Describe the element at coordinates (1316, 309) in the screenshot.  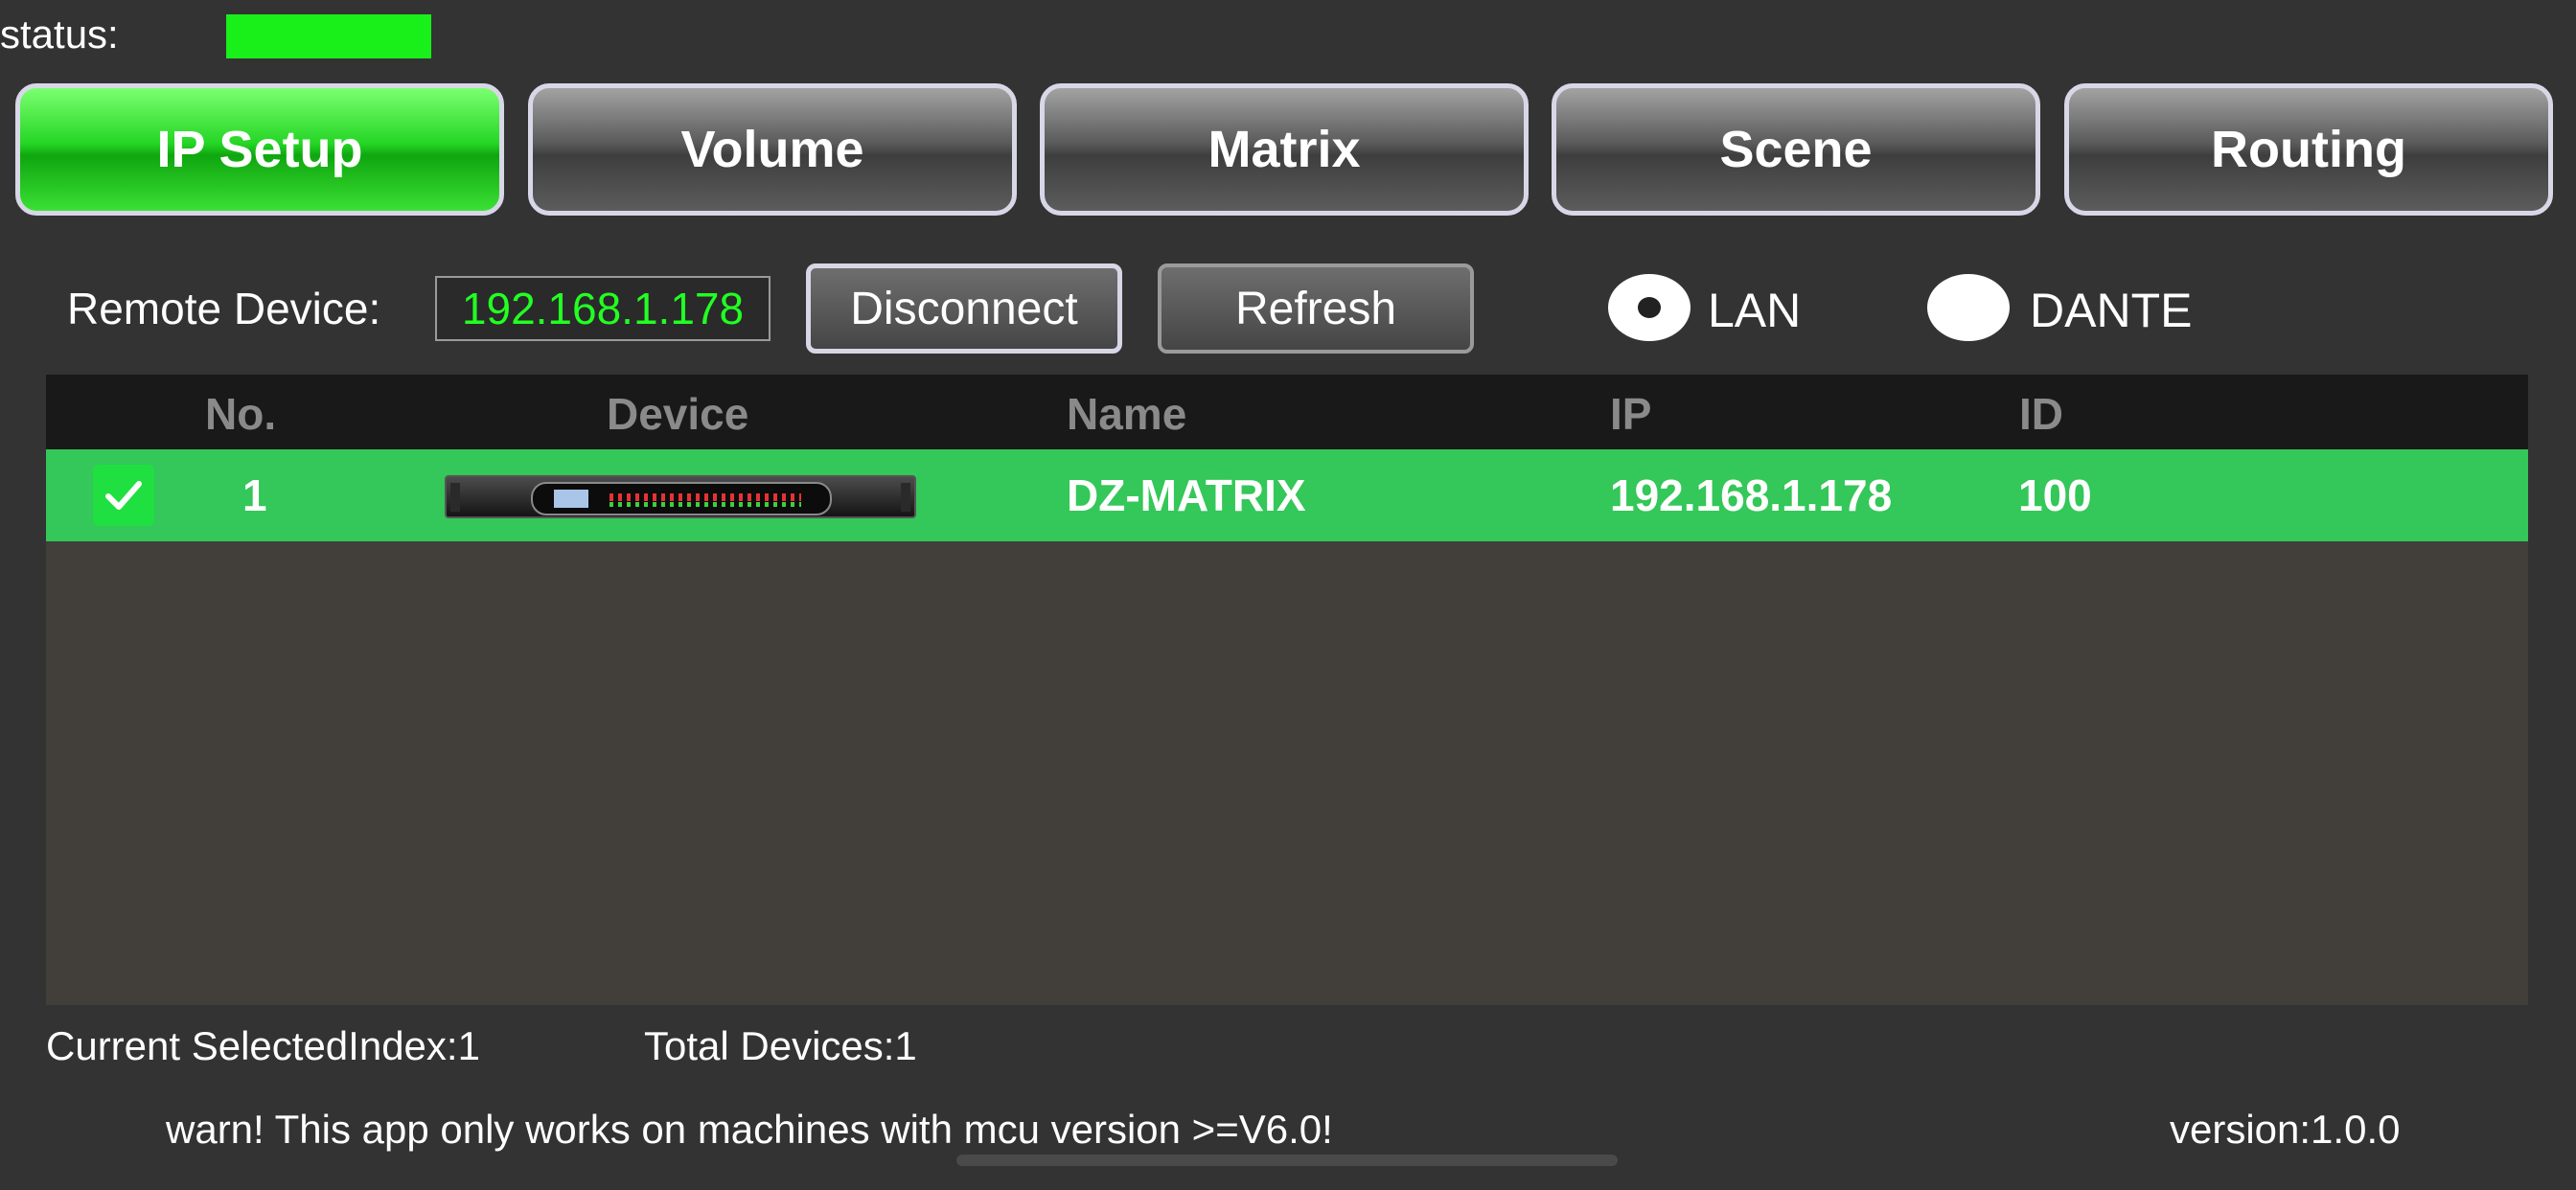
I see `refresh-button: Refresh` at that location.